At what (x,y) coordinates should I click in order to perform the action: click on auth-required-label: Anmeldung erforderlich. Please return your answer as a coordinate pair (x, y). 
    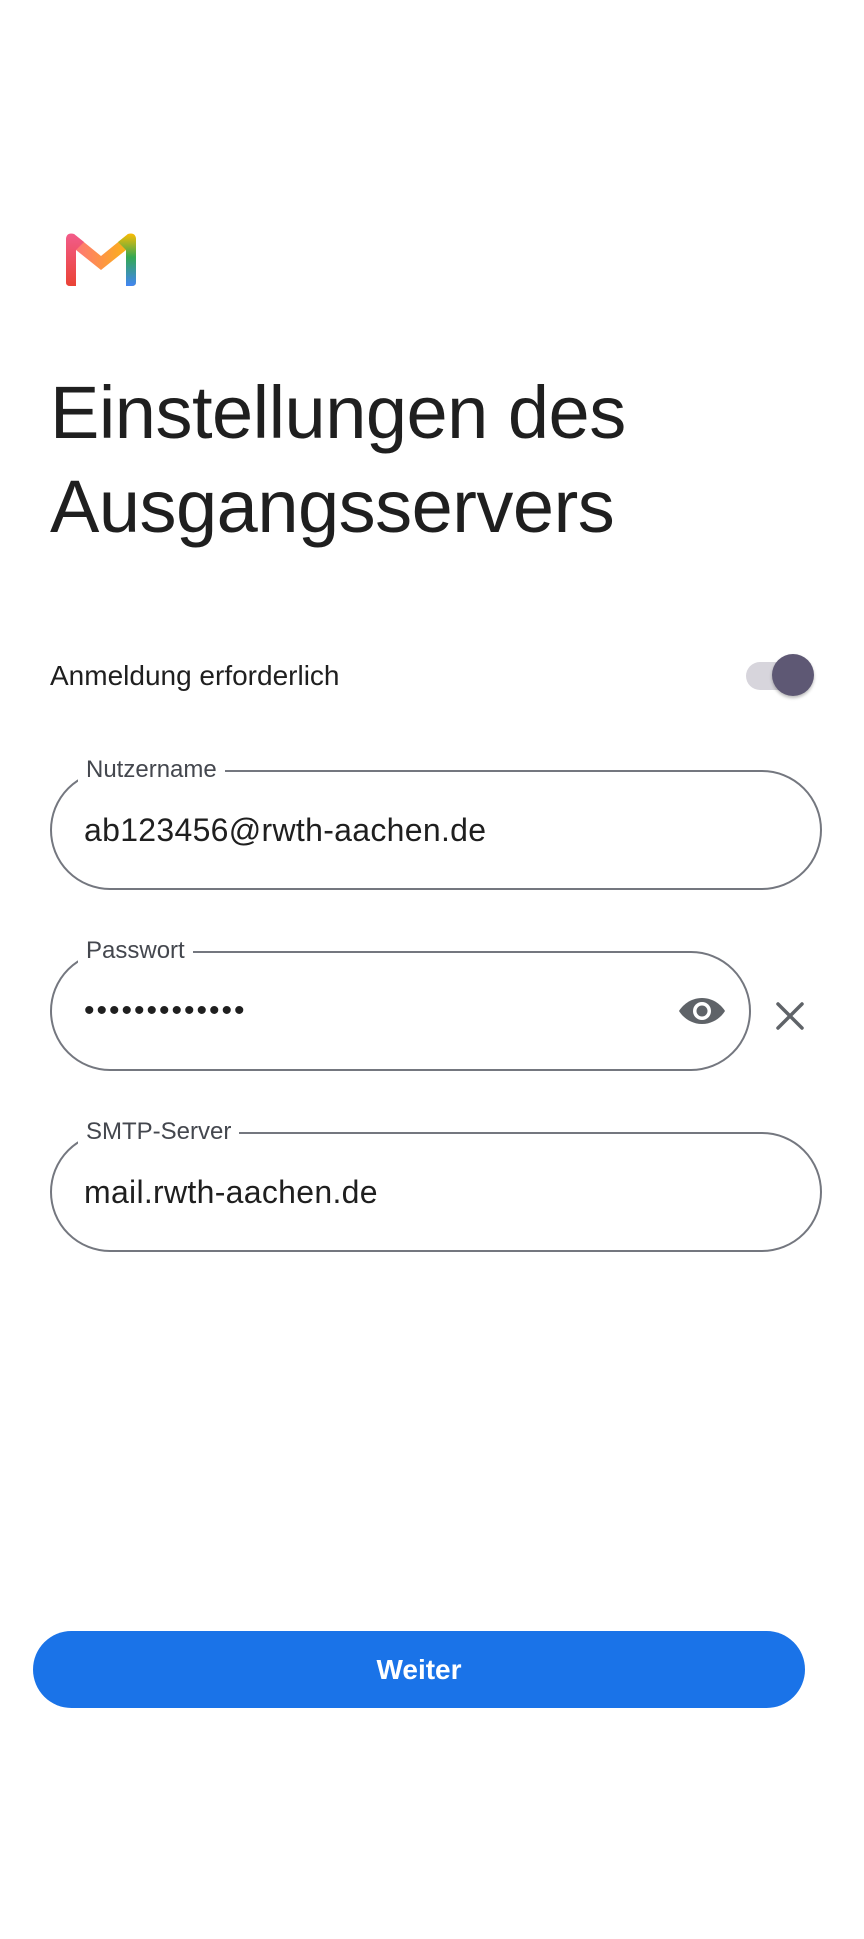
    Looking at the image, I should click on (195, 675).